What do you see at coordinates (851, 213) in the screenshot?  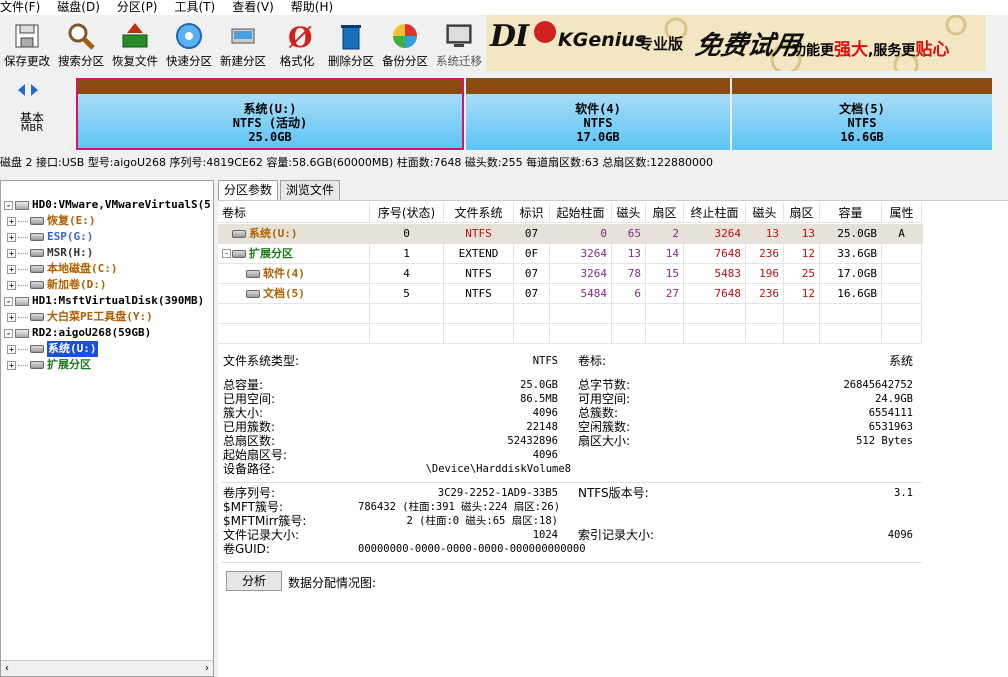 I see `column-header: 容量` at bounding box center [851, 213].